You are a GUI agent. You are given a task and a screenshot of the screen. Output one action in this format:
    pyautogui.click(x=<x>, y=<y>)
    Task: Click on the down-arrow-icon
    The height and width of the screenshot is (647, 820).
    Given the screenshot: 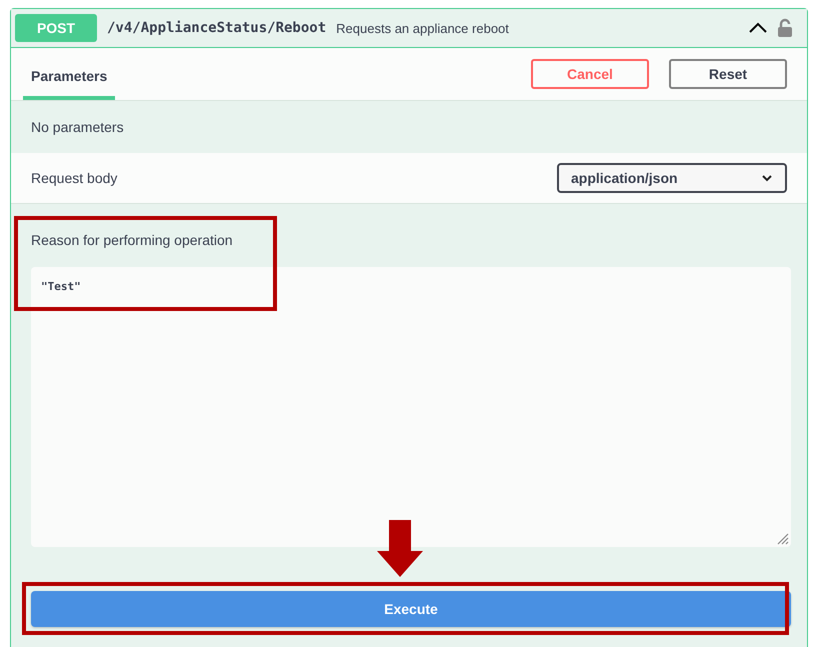 What is the action you would take?
    pyautogui.click(x=400, y=548)
    